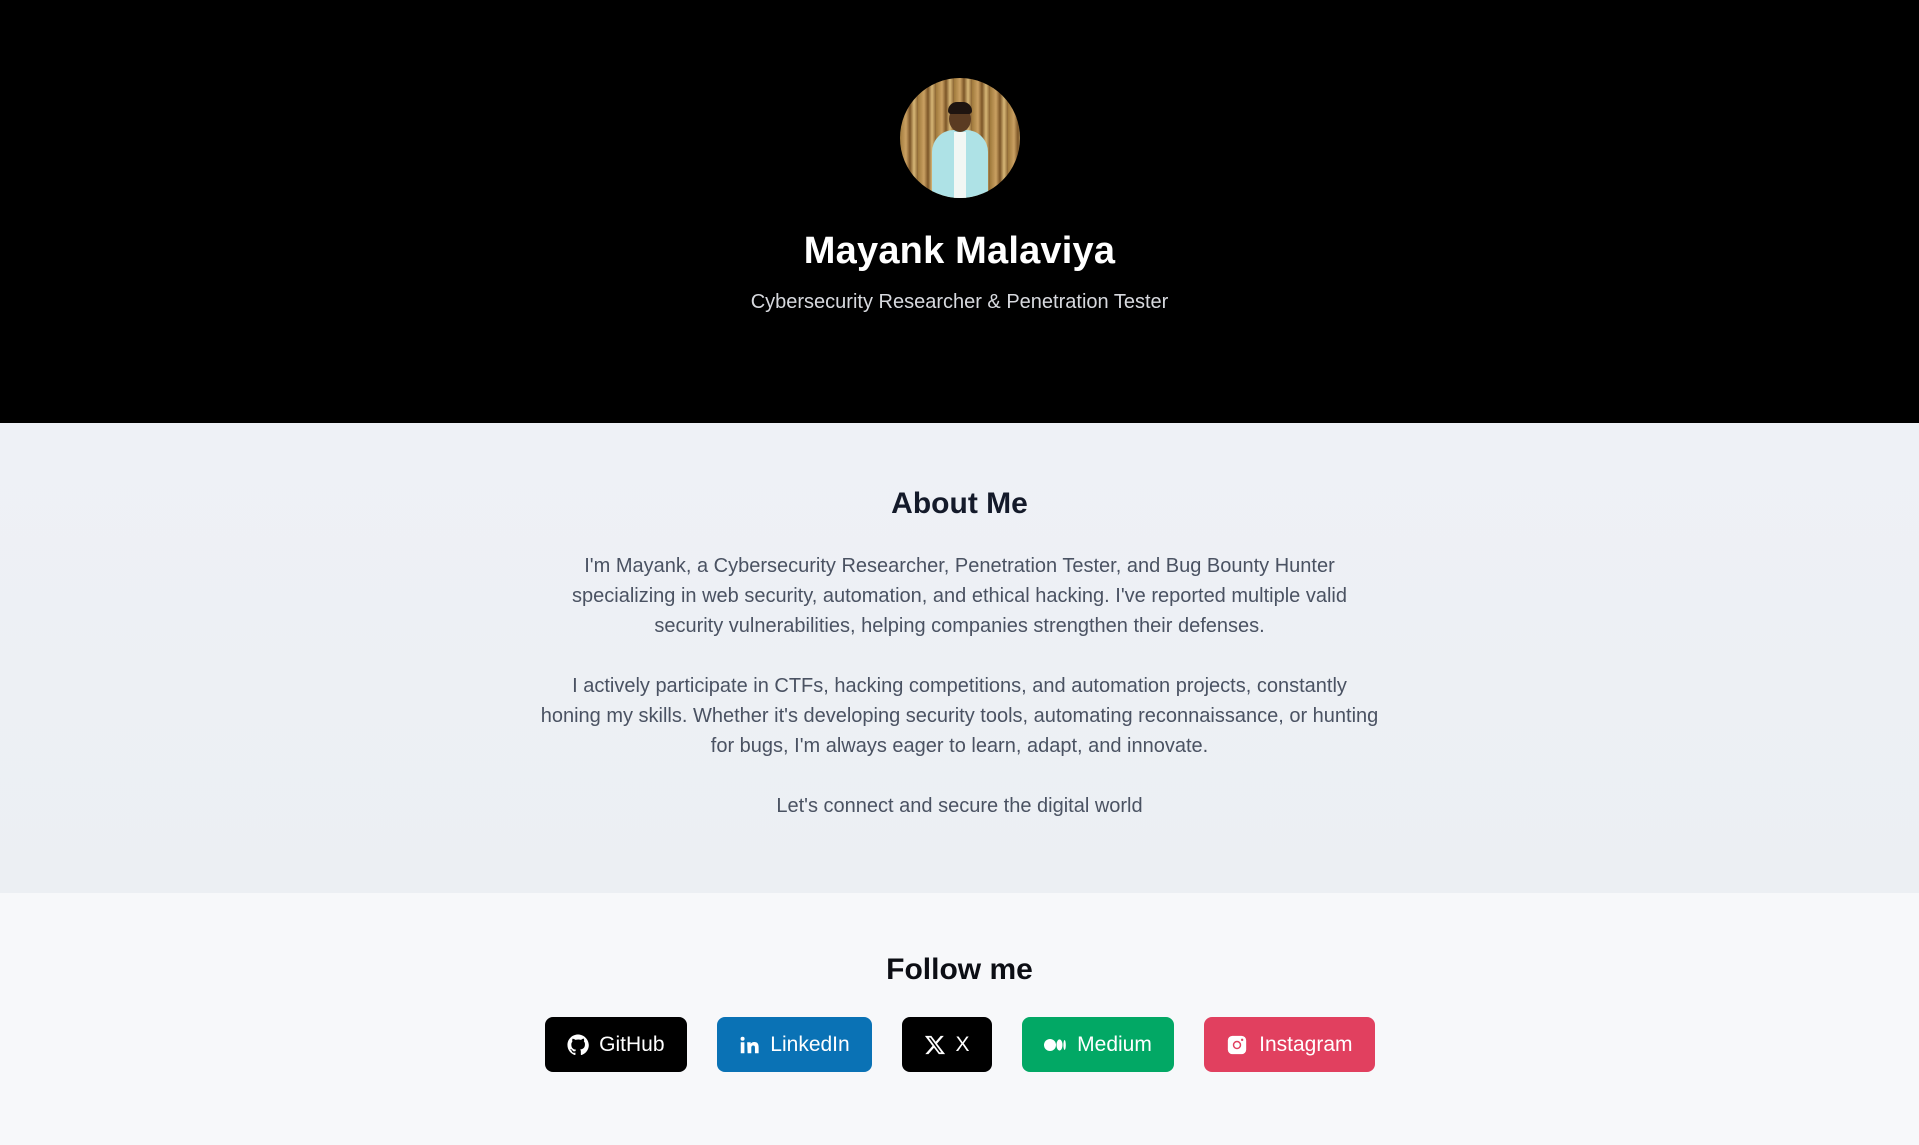 The height and width of the screenshot is (1145, 1919). I want to click on linkedin-label: LinkedIn, so click(810, 1044).